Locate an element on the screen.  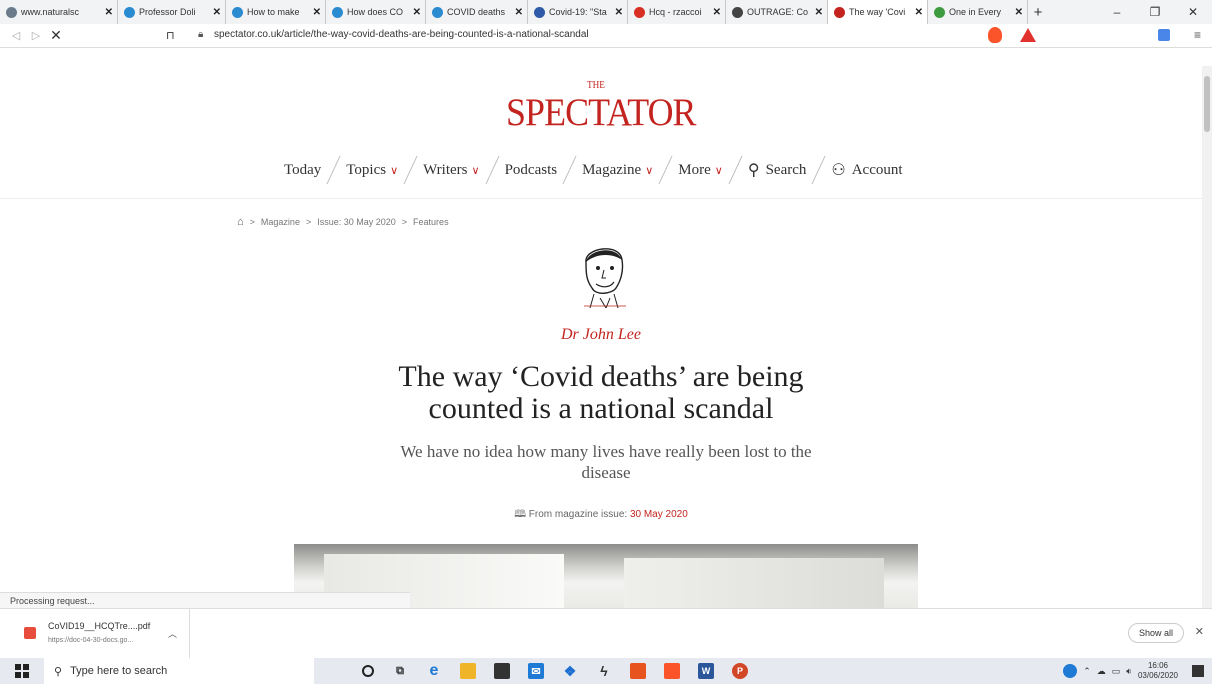
browser-tab: How to make ✕ is located at coordinates (276, 12).